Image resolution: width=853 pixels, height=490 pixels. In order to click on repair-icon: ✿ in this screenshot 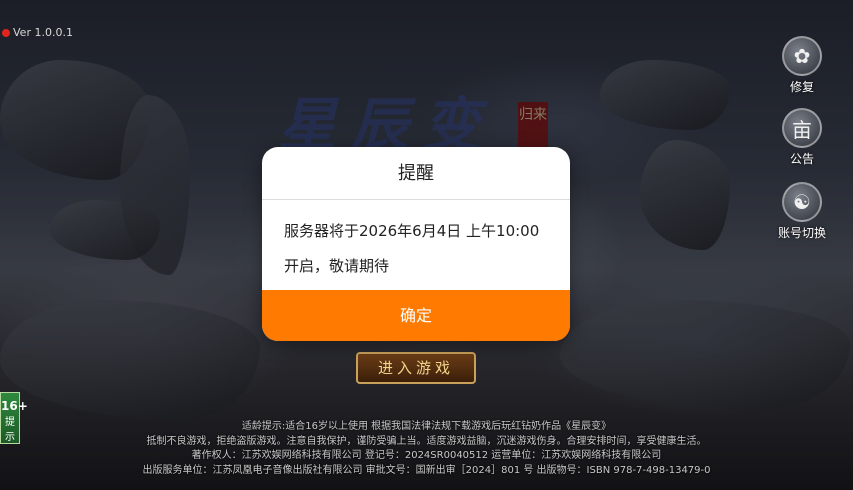, I will do `click(802, 56)`.